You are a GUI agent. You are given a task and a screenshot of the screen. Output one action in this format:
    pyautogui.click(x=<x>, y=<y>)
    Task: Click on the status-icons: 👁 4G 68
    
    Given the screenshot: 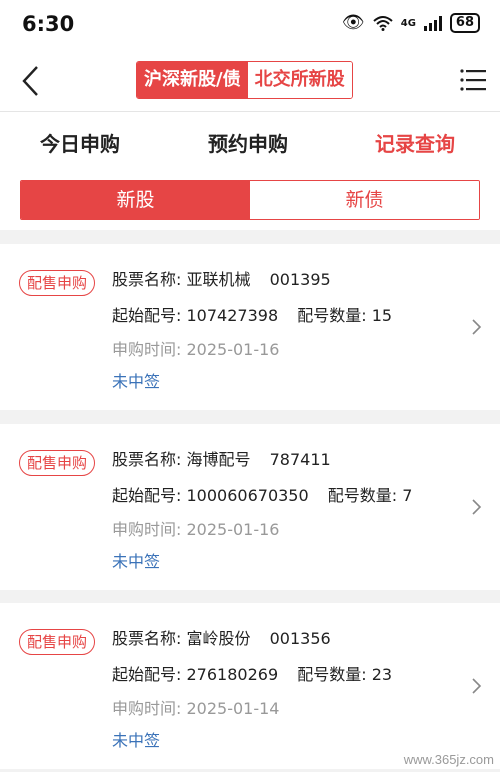 What is the action you would take?
    pyautogui.click(x=411, y=23)
    